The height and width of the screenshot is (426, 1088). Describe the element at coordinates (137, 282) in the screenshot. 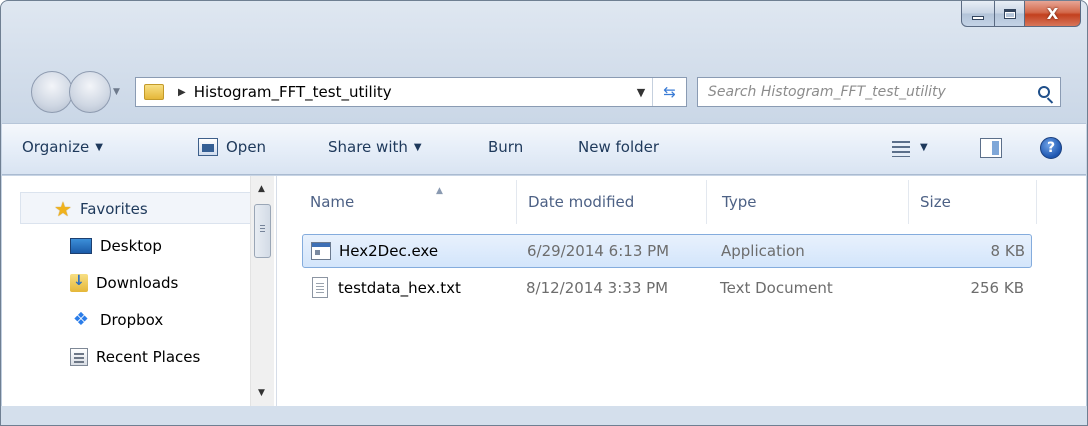

I see `nav-item-label: Downloads` at that location.